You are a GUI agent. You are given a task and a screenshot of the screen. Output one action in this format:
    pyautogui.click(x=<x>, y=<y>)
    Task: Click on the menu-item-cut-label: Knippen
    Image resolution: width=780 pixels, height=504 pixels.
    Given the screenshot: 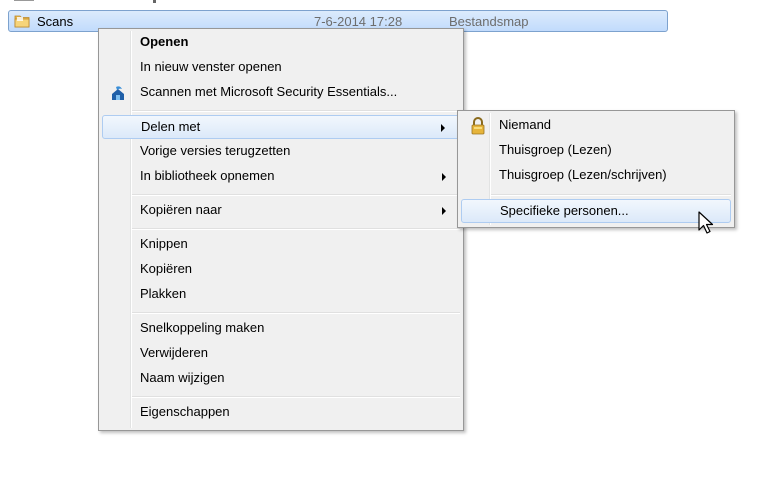 What is the action you would take?
    pyautogui.click(x=164, y=243)
    